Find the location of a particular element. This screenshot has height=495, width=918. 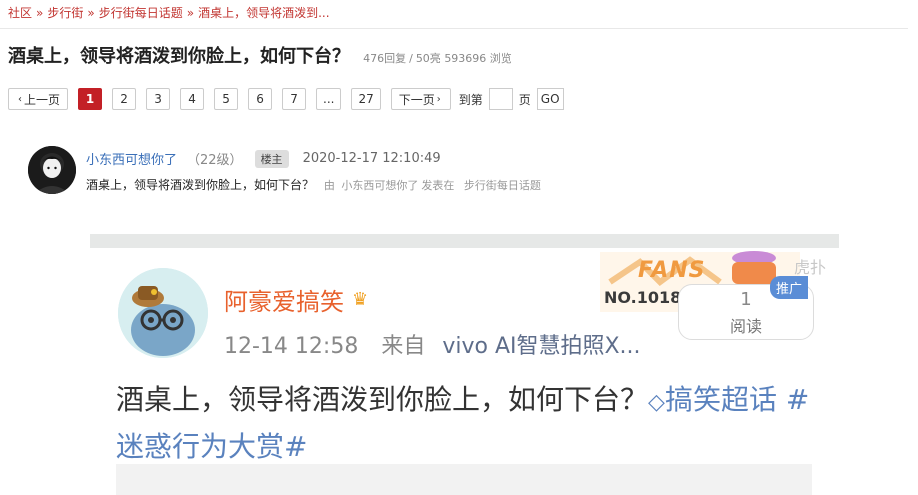

weibo-user-avatar is located at coordinates (163, 313).